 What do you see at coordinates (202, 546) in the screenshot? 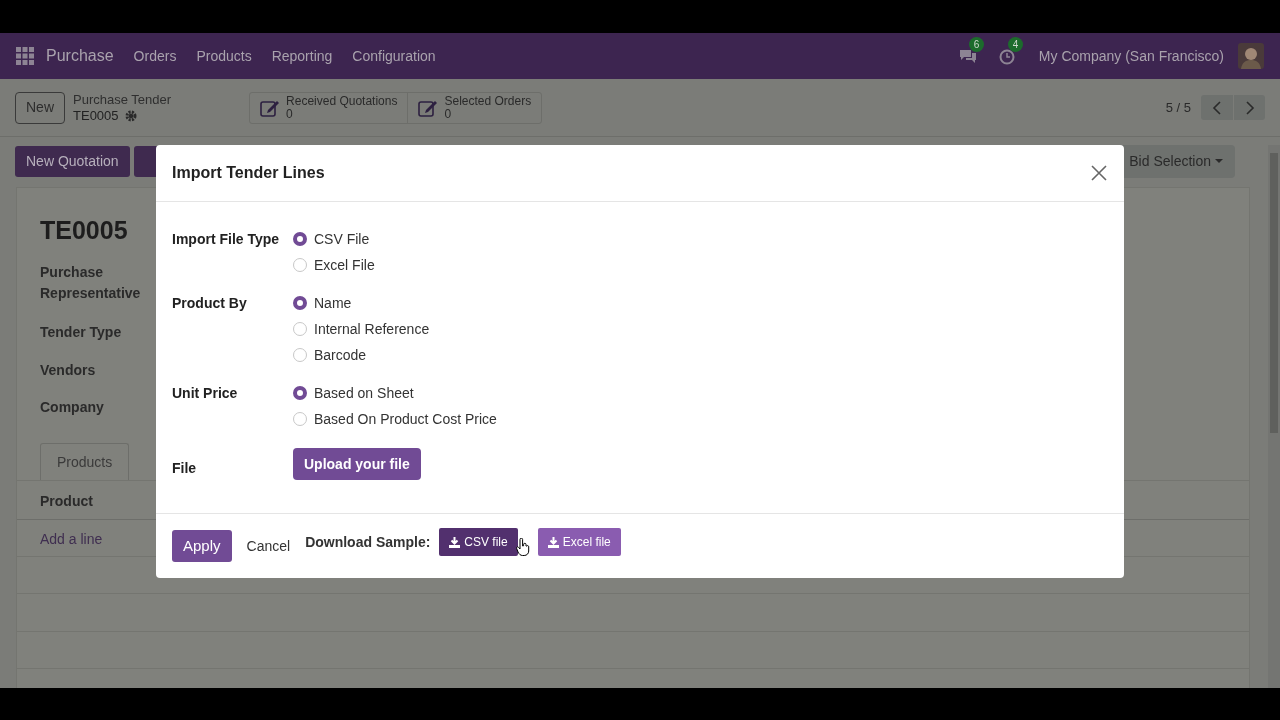
I see `apply-button: Apply` at bounding box center [202, 546].